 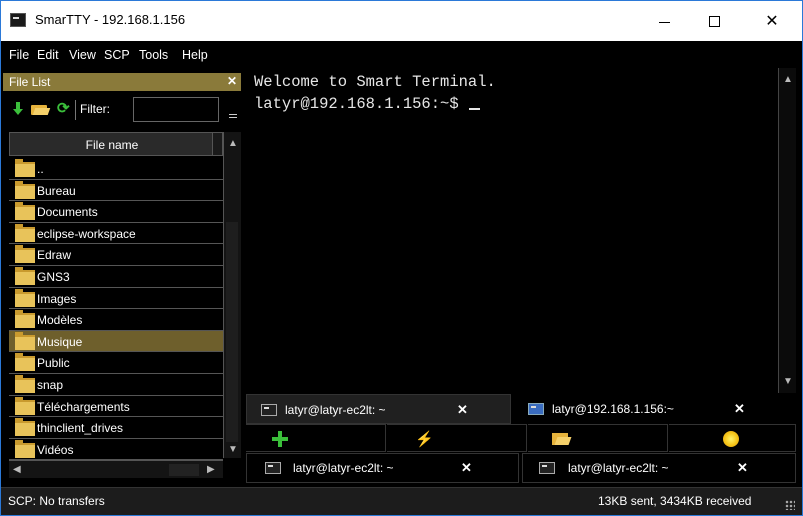 I want to click on file-list-vertical-scrollbar: ▲ ▼, so click(x=232, y=295).